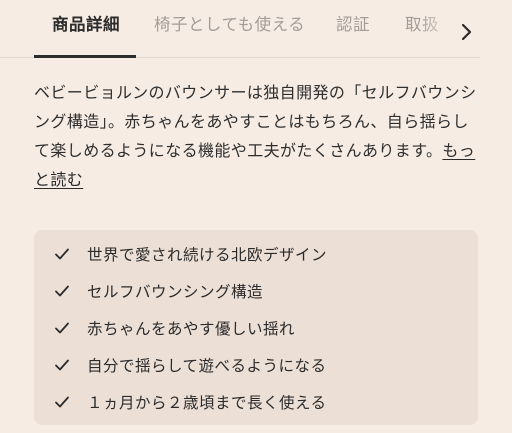 Image resolution: width=512 pixels, height=433 pixels. What do you see at coordinates (353, 25) in the screenshot?
I see `tab-certification: 認証` at bounding box center [353, 25].